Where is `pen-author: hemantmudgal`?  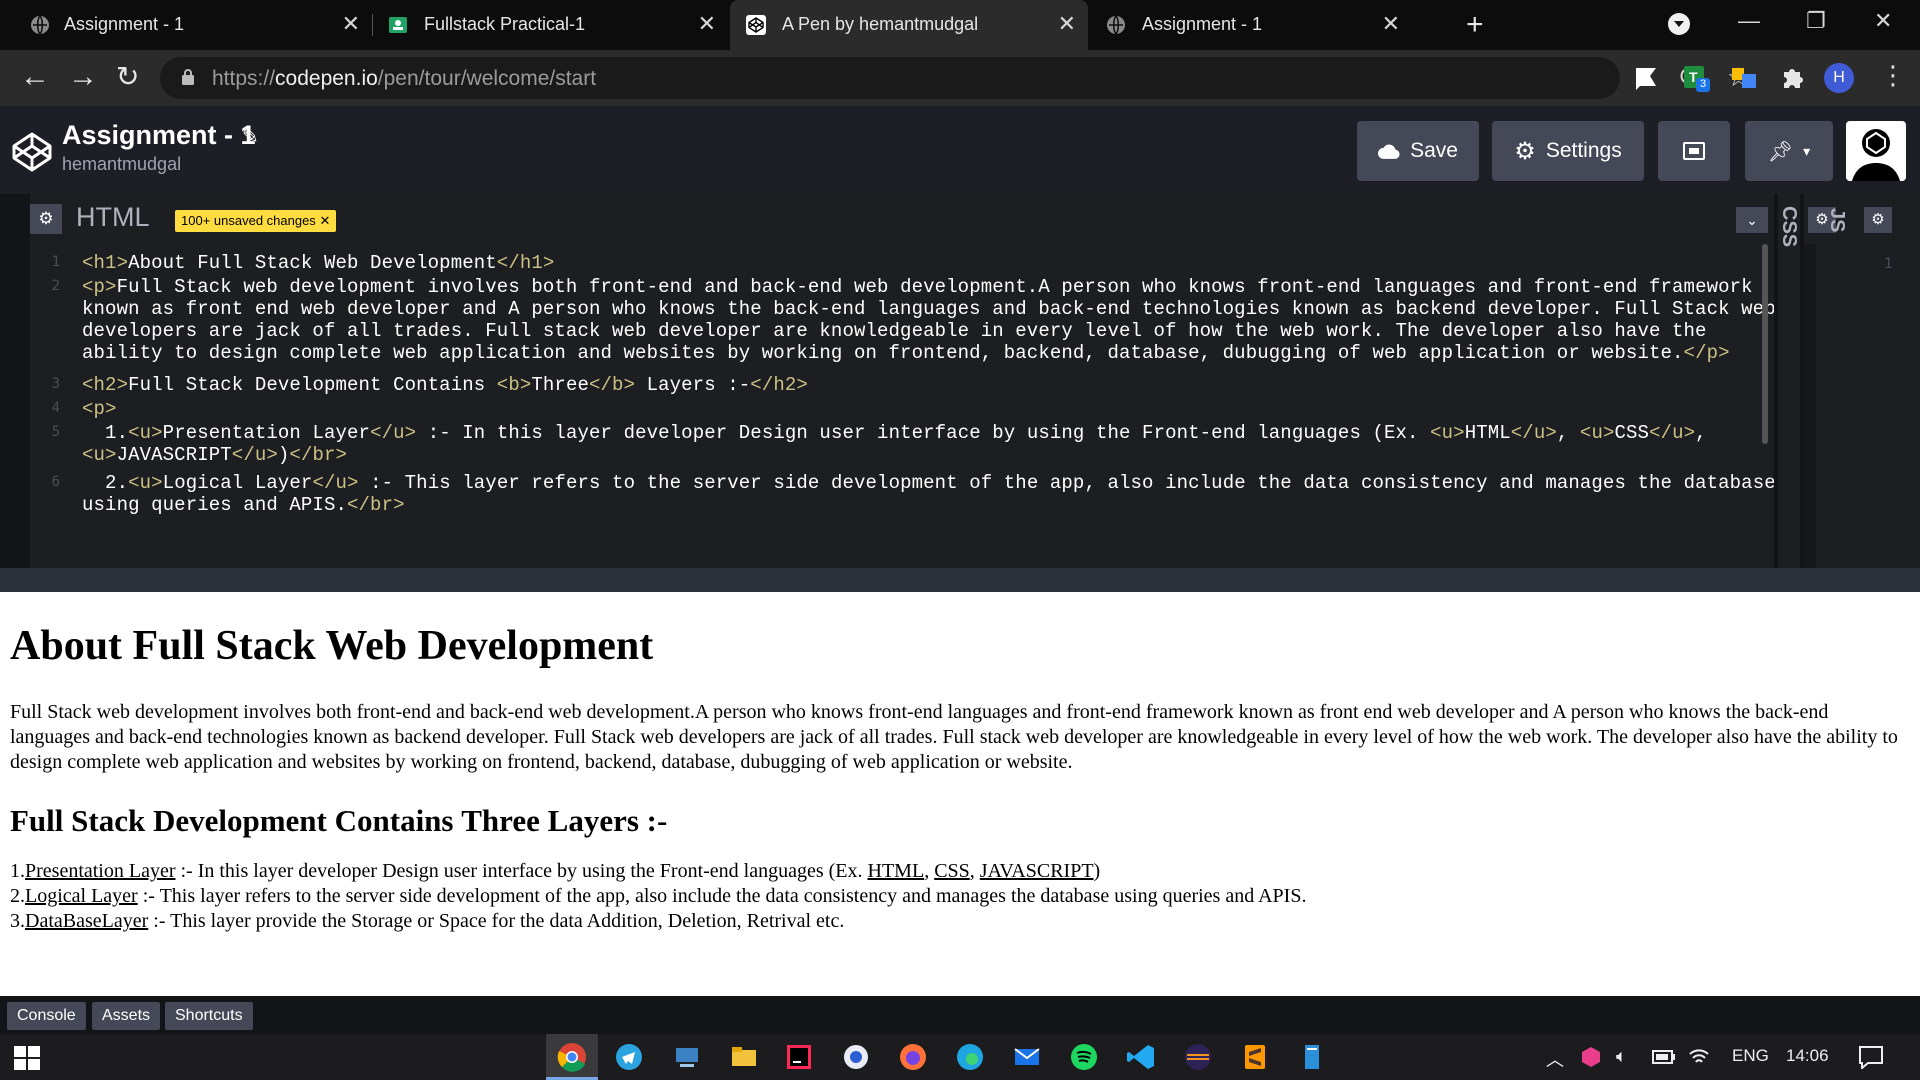
pen-author: hemantmudgal is located at coordinates (121, 164).